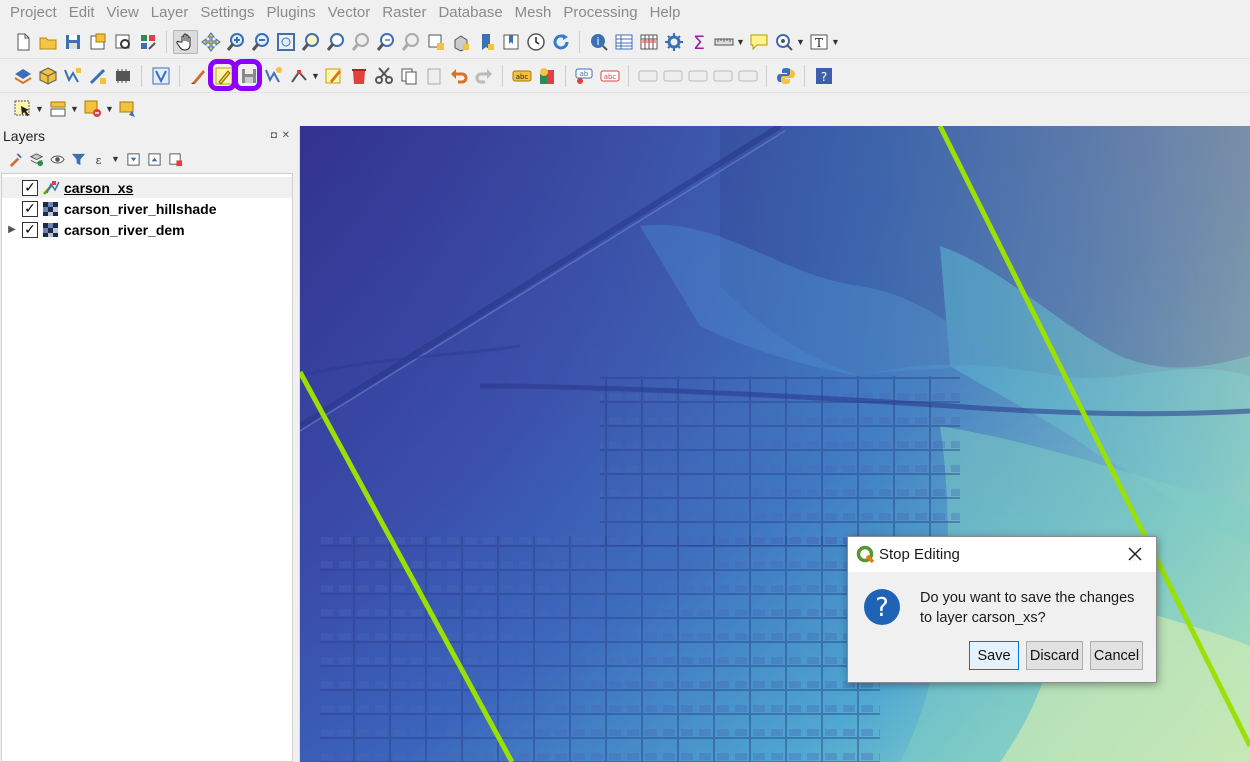 The image size is (1250, 762). I want to click on menu-help: Help, so click(665, 13).